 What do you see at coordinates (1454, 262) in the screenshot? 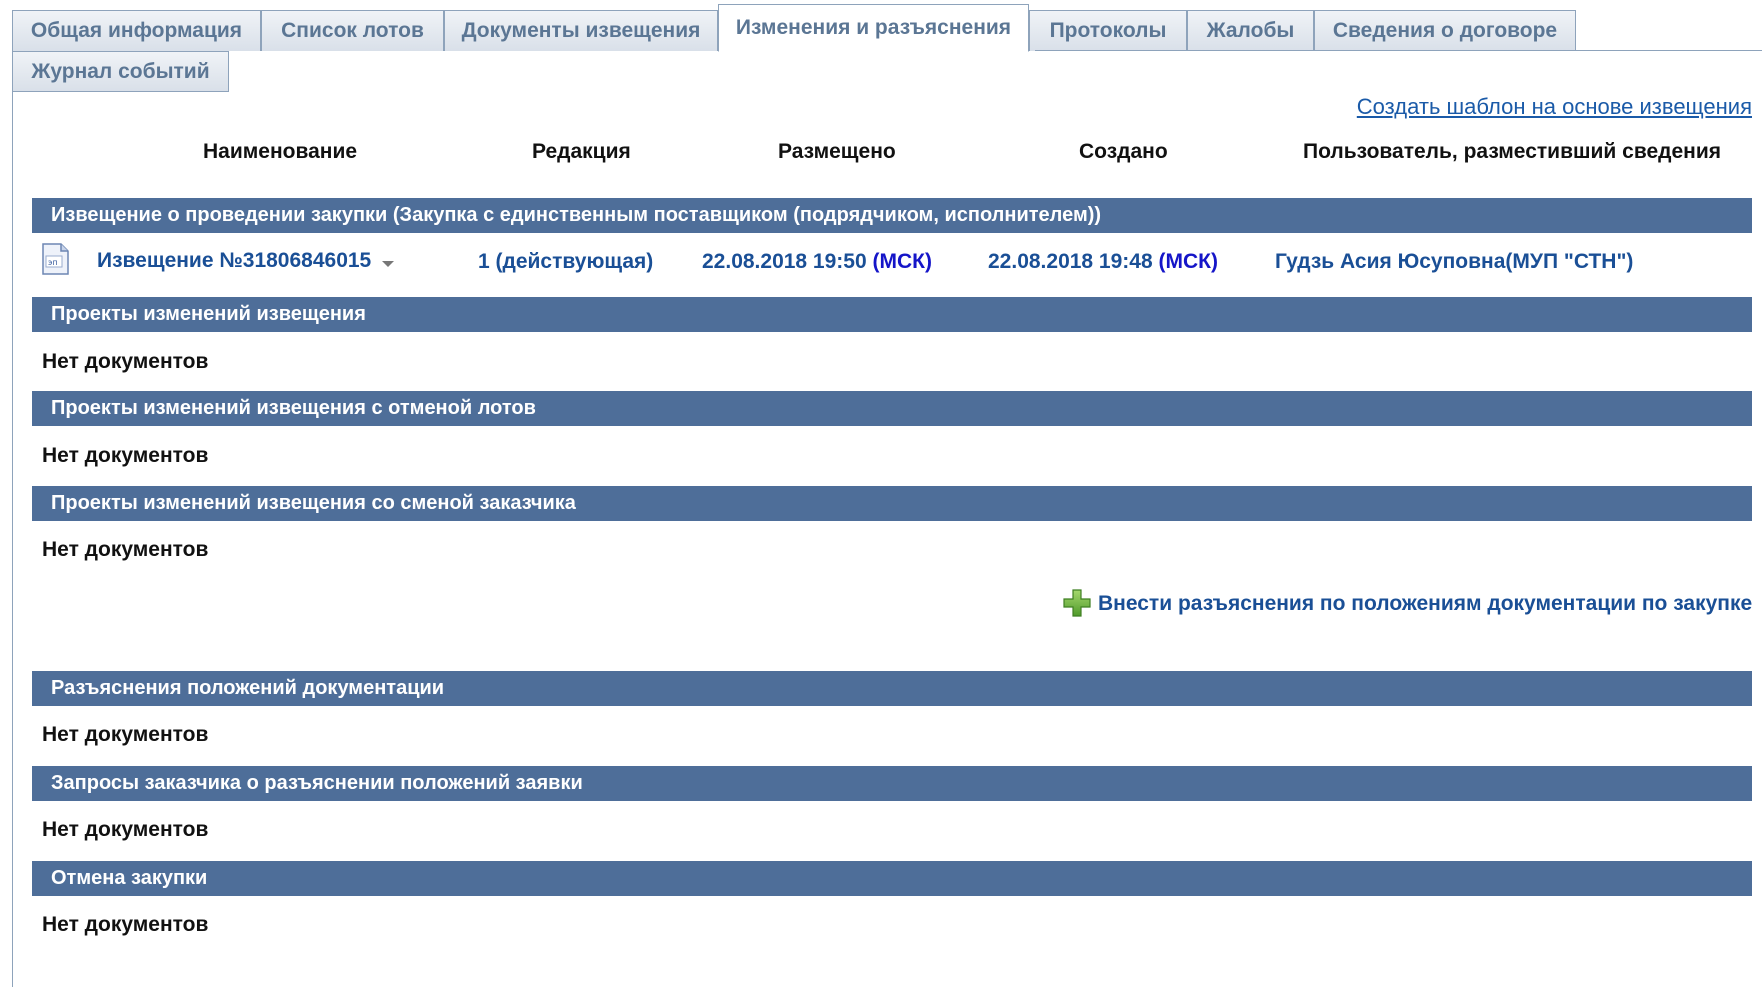
I see `publisher-user-link: Гудзь Асия Юсуповна(МУП "СТН")` at bounding box center [1454, 262].